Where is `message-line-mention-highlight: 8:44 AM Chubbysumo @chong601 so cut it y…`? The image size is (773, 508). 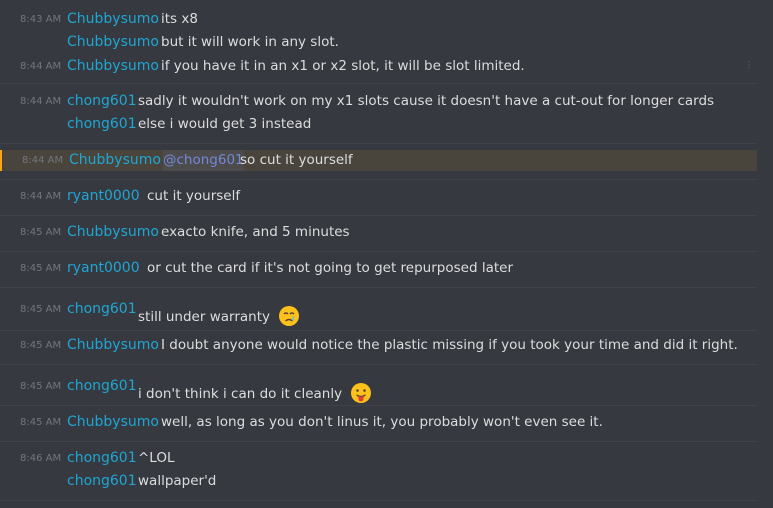 message-line-mention-highlight: 8:44 AM Chubbysumo @chong601 so cut it y… is located at coordinates (378, 160).